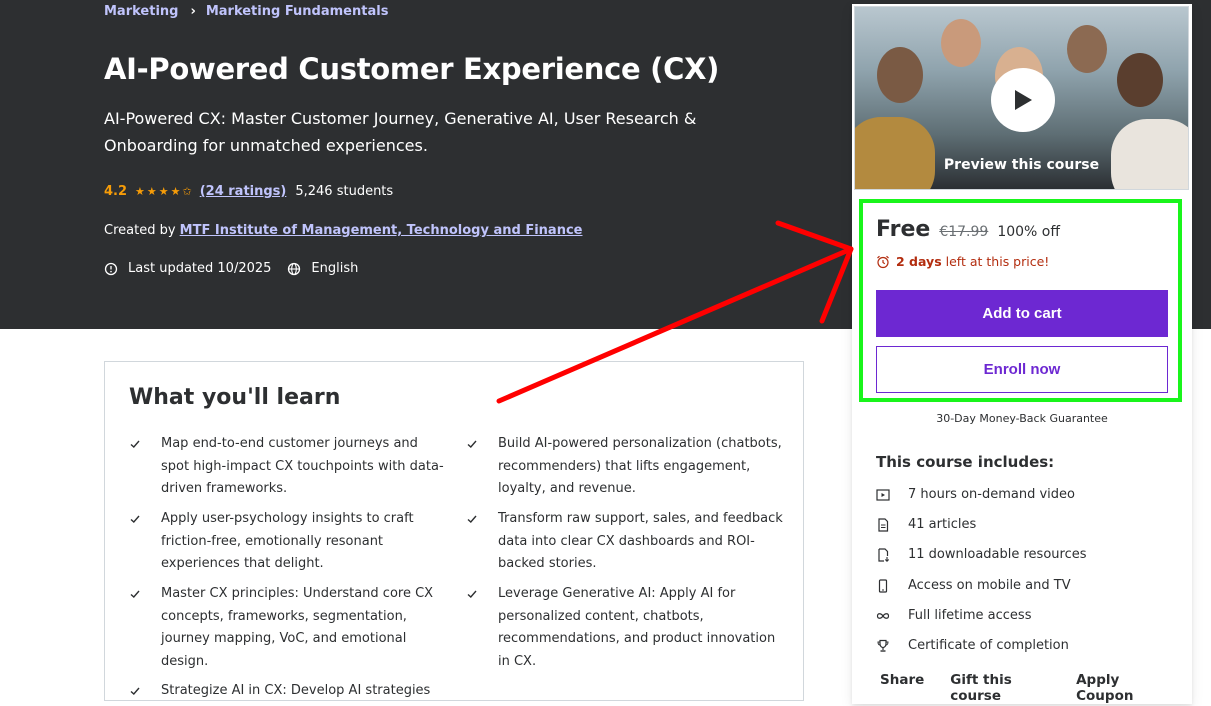  I want to click on infinity-icon, so click(892, 616).